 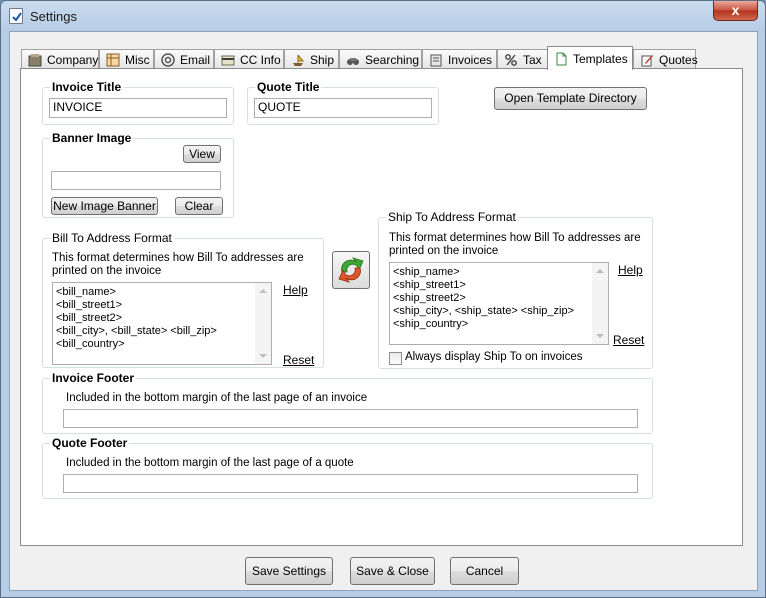 What do you see at coordinates (184, 59) in the screenshot?
I see `tab-email: Email` at bounding box center [184, 59].